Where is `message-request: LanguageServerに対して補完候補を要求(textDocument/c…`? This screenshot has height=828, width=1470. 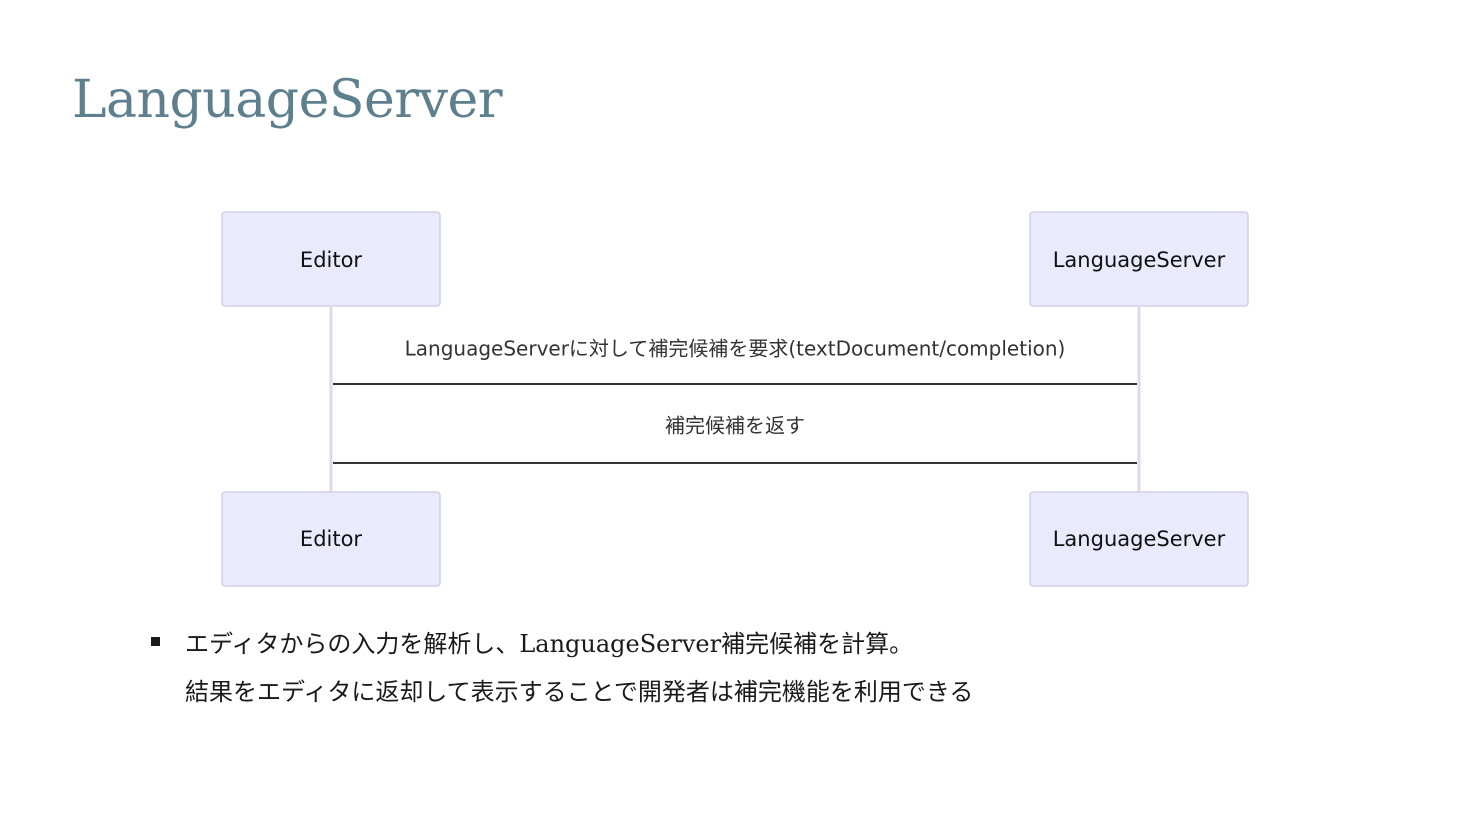 message-request: LanguageServerに対して補完候補を要求(textDocument/c… is located at coordinates (735, 361).